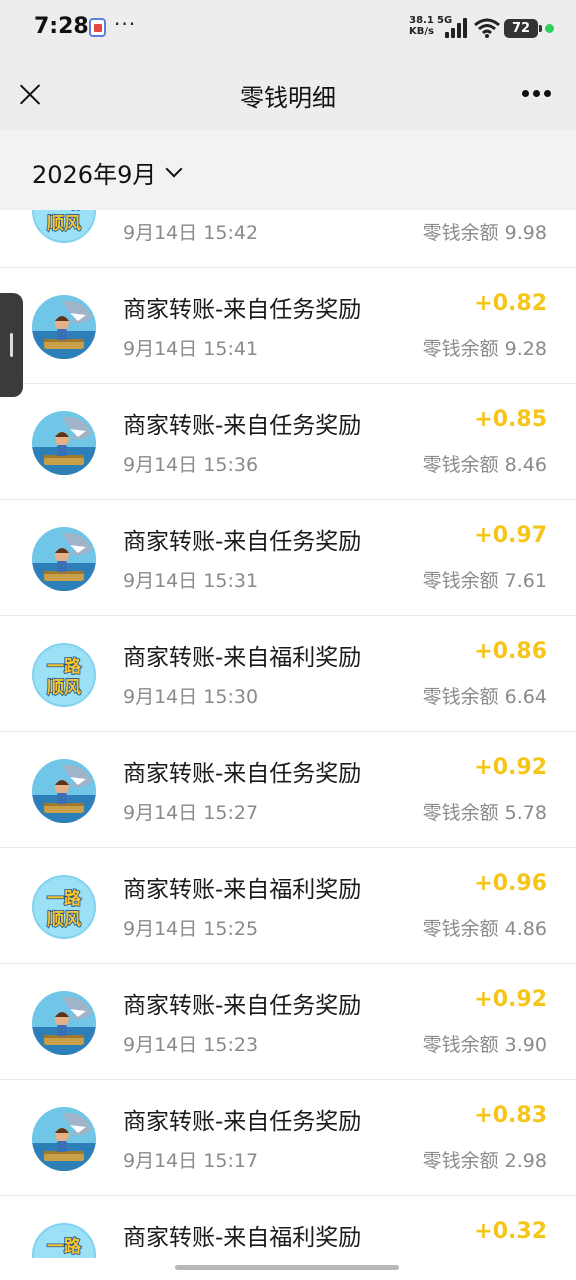  I want to click on transaction-row: 一路 顺风 9月14日 15:42 零钱余额 9.98, so click(288, 239).